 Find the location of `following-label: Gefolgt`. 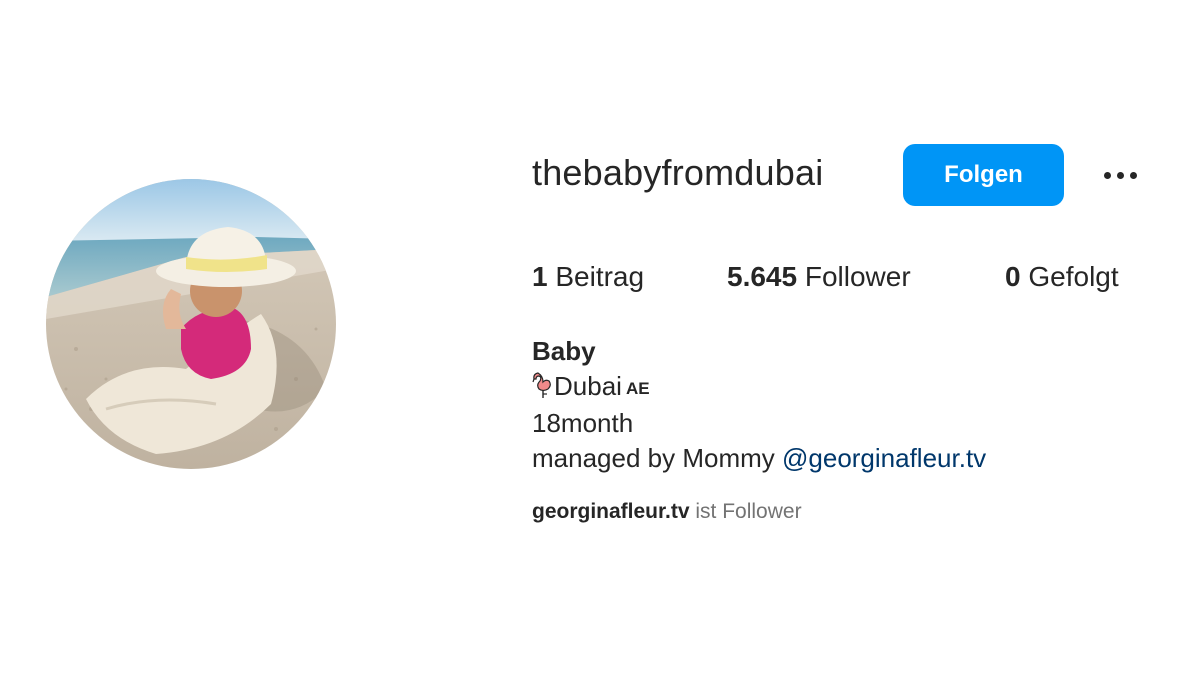

following-label: Gefolgt is located at coordinates (1073, 276).